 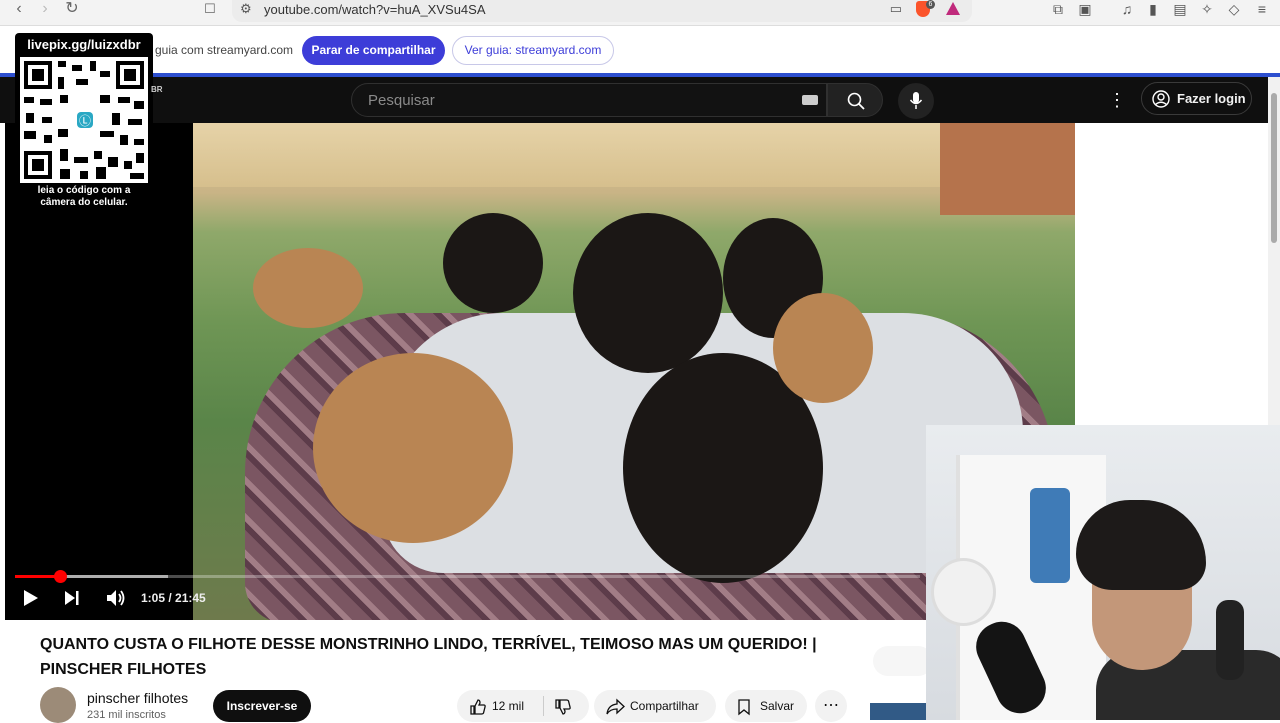 What do you see at coordinates (1234, 10) in the screenshot?
I see `vpn-icon: ◇` at bounding box center [1234, 10].